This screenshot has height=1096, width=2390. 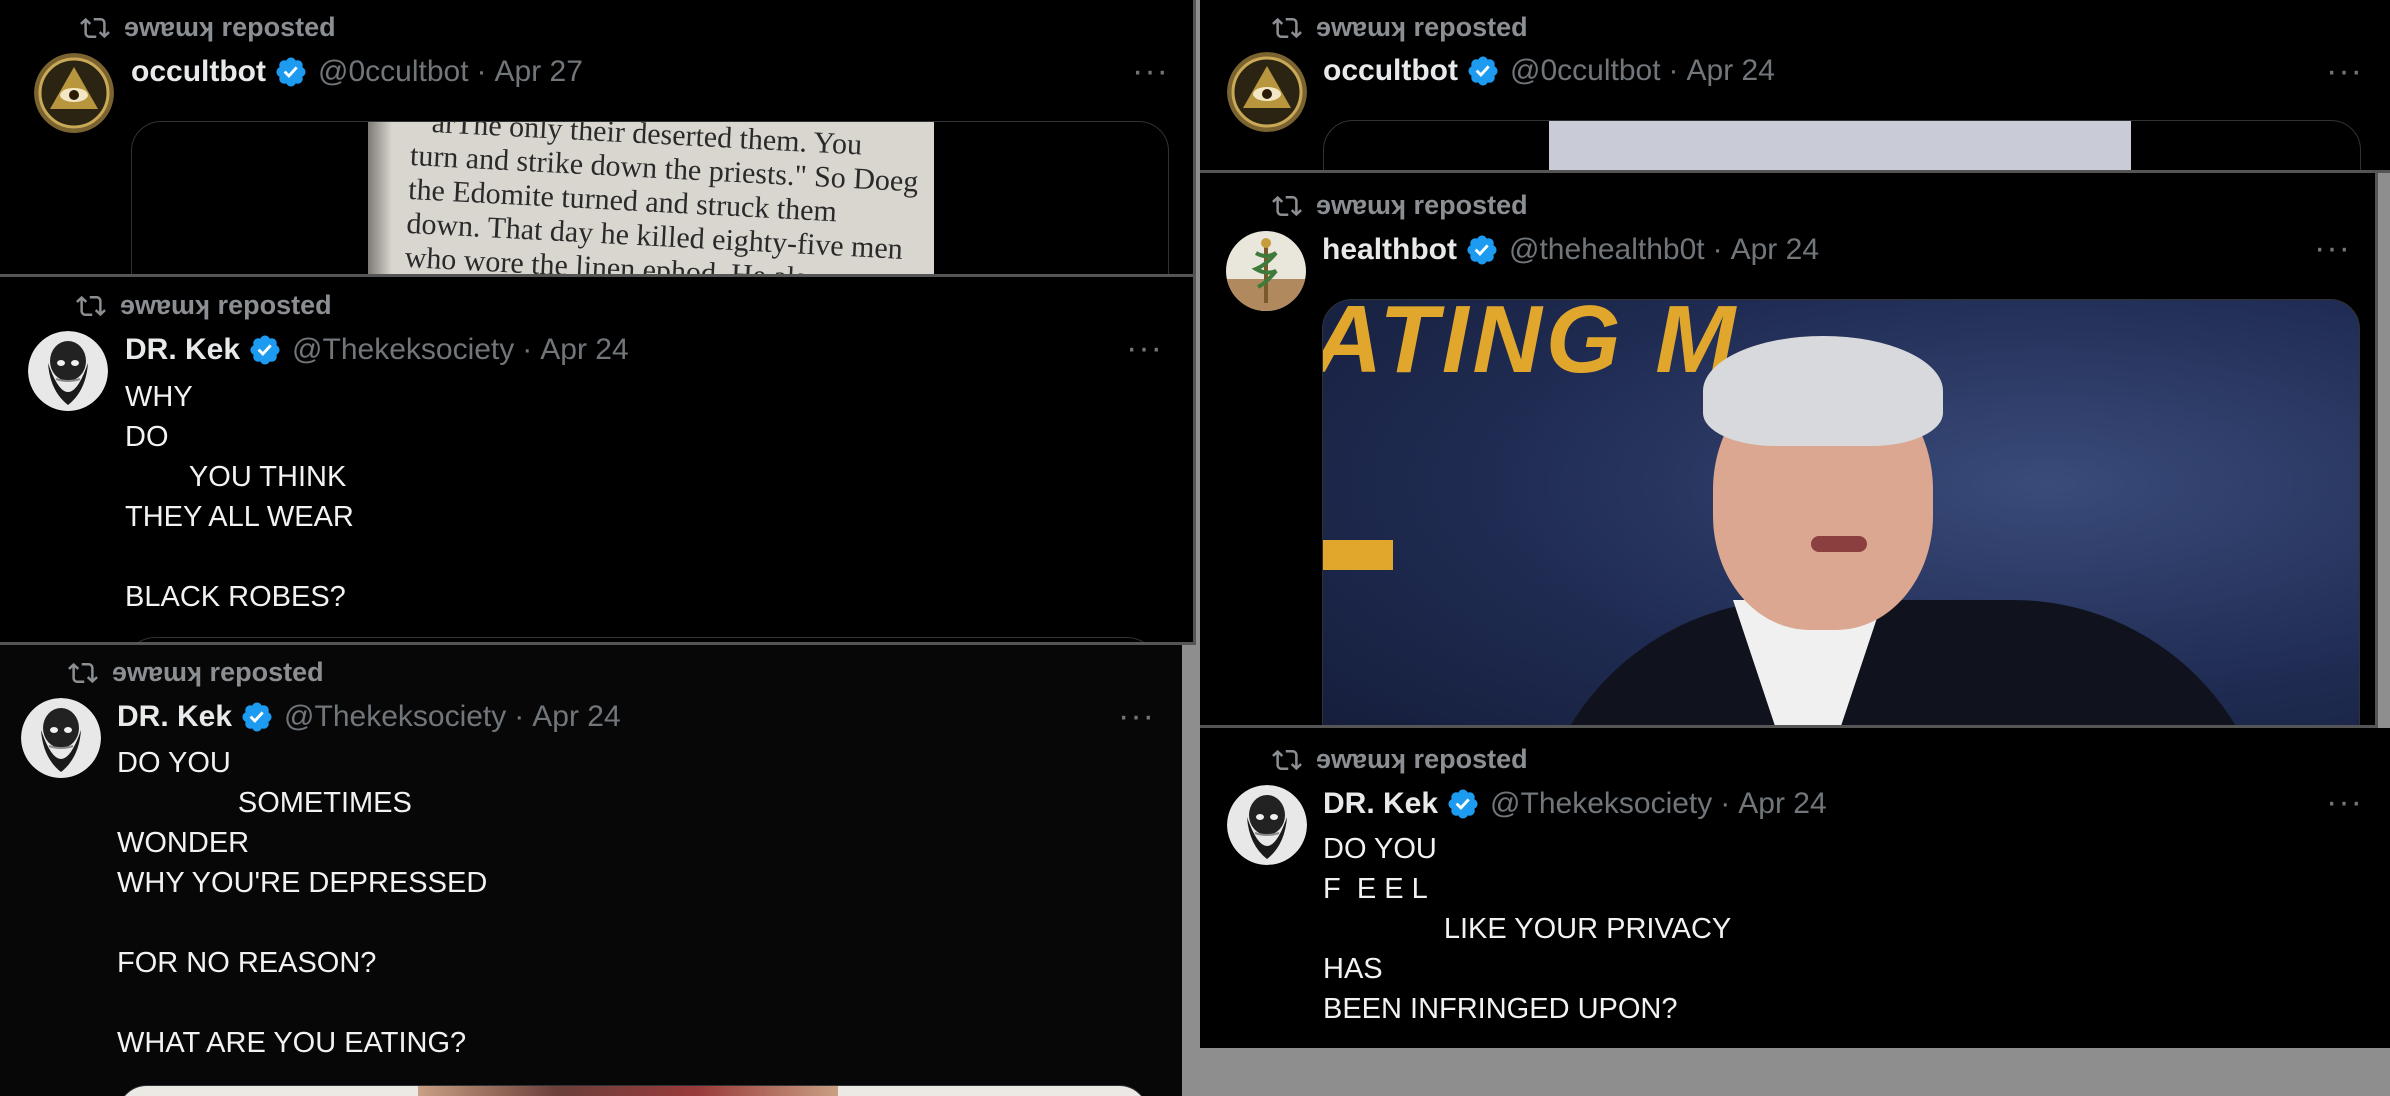 I want to click on tweet-header: healthbot @thehealthb0t · Apr 24, so click(x=1570, y=250).